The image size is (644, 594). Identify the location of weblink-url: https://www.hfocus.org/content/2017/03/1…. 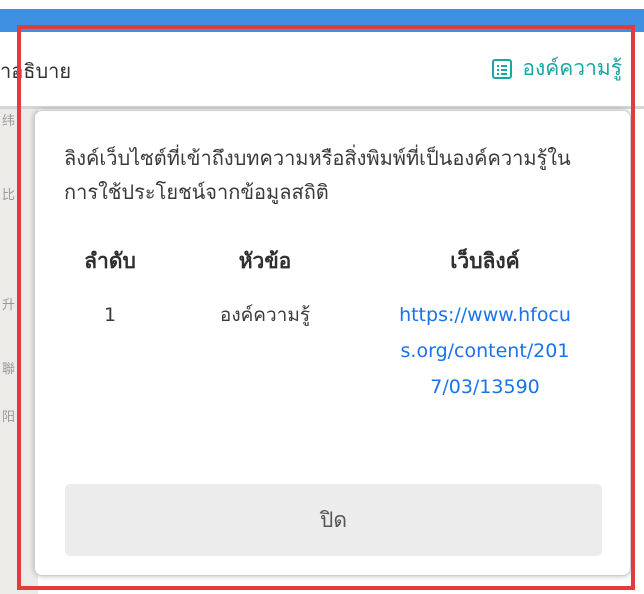
(485, 351).